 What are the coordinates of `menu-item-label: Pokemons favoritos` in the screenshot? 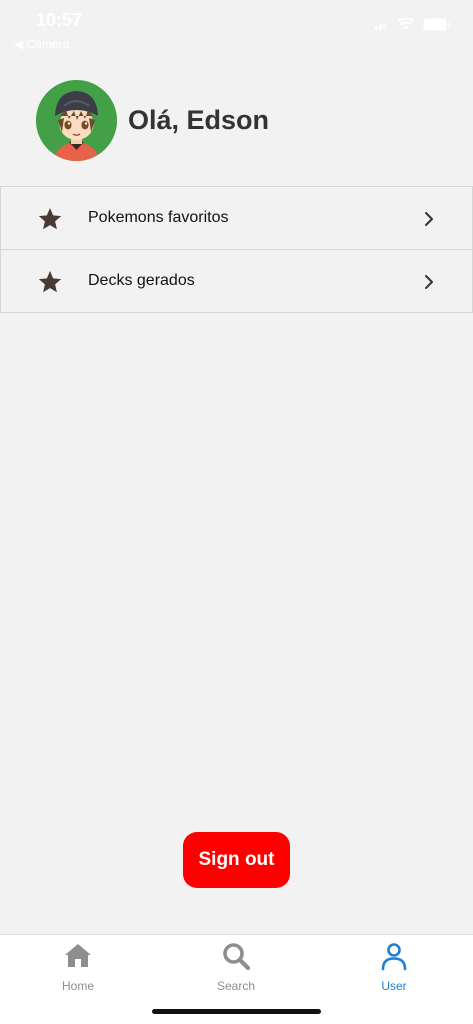 It's located at (158, 217).